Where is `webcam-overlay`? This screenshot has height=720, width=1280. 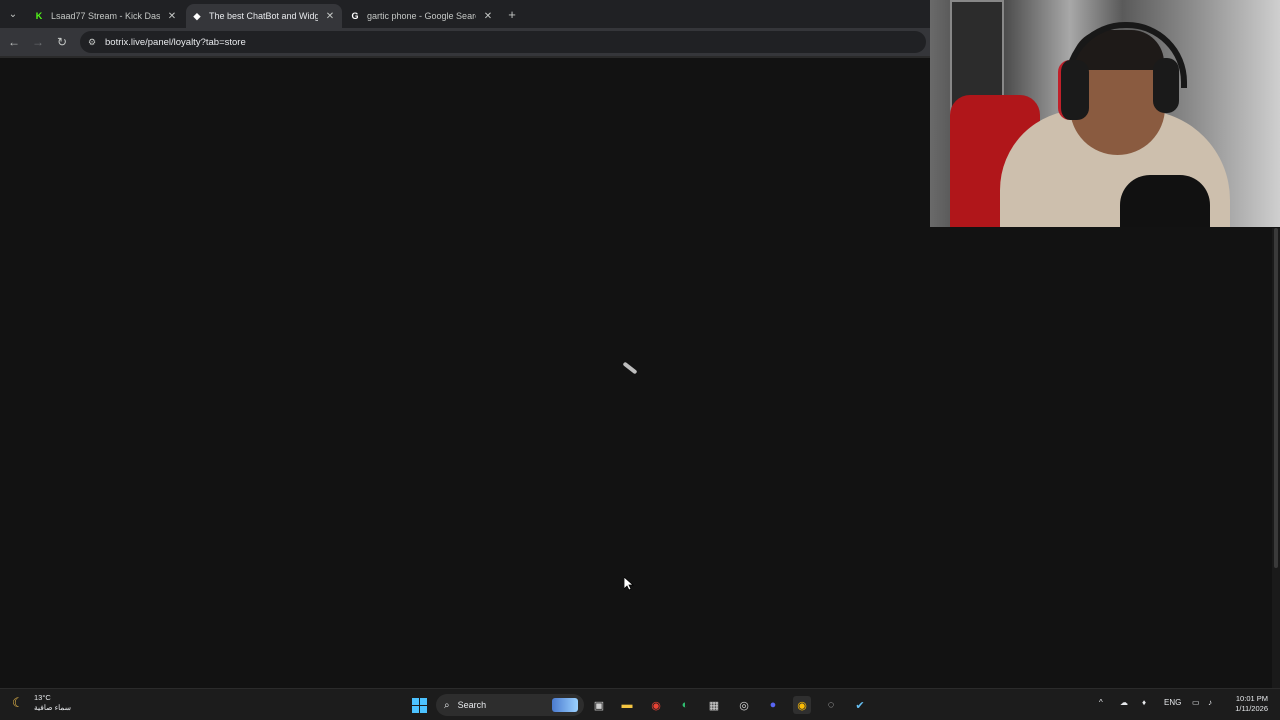
webcam-overlay is located at coordinates (1105, 113).